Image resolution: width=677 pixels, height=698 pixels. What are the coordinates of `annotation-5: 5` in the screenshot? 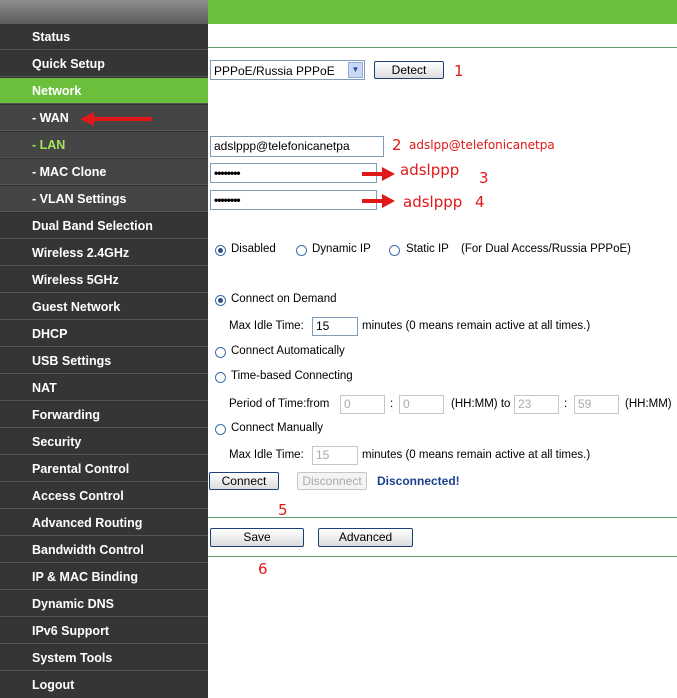 It's located at (283, 510).